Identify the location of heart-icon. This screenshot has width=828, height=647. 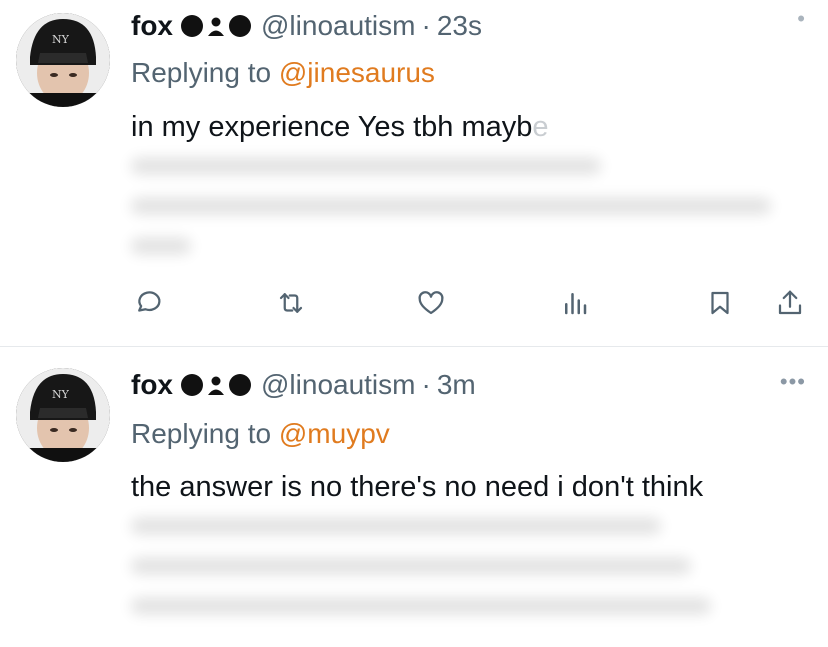
(431, 303).